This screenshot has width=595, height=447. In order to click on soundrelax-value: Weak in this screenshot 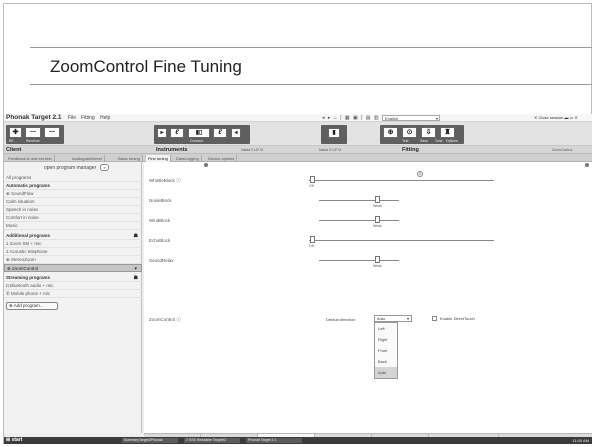, I will do `click(377, 266)`.